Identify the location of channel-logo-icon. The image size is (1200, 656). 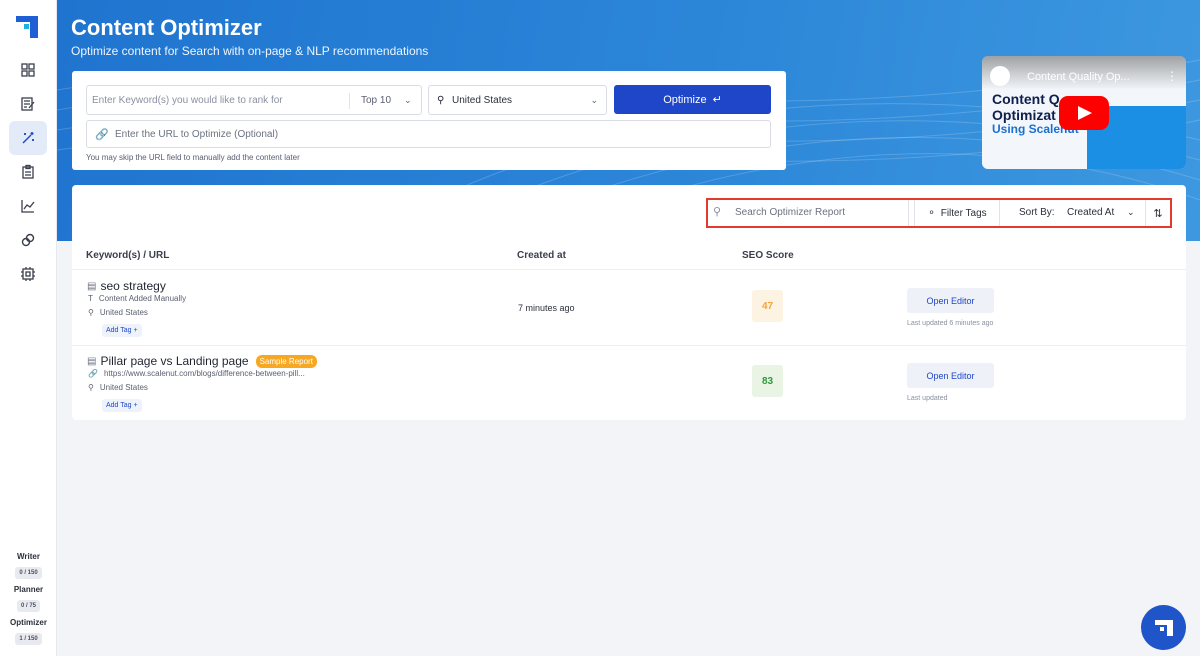
(1000, 76).